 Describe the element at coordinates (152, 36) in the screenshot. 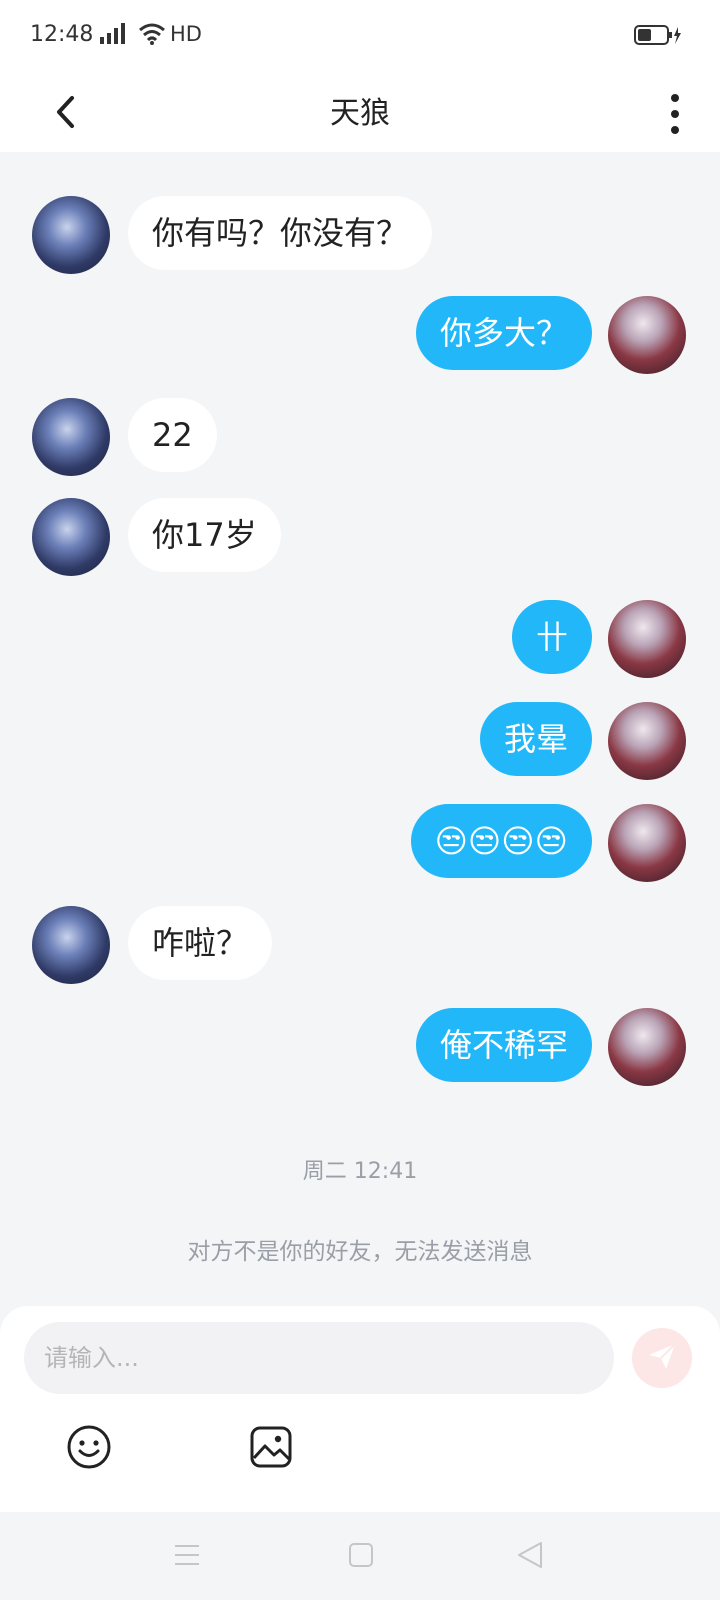

I see `wifi-icon` at that location.